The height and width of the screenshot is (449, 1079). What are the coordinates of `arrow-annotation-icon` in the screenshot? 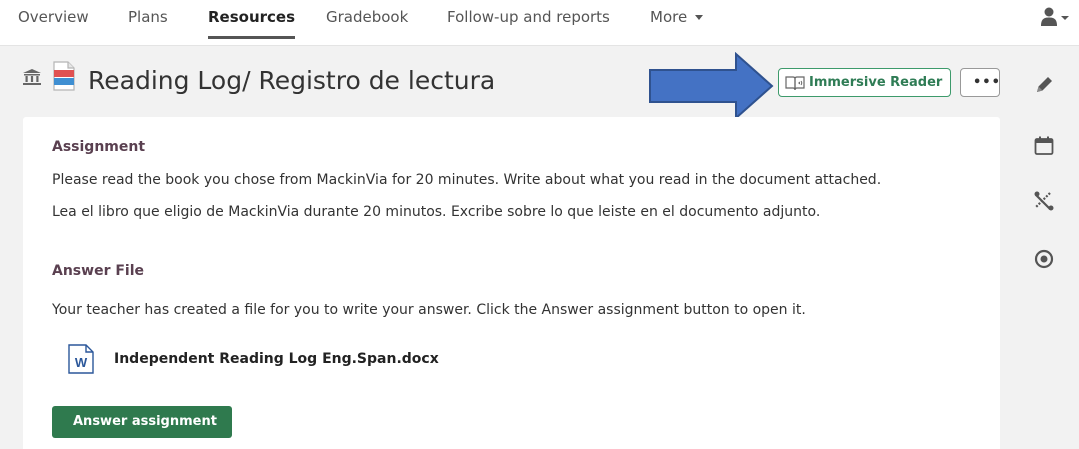 It's located at (711, 86).